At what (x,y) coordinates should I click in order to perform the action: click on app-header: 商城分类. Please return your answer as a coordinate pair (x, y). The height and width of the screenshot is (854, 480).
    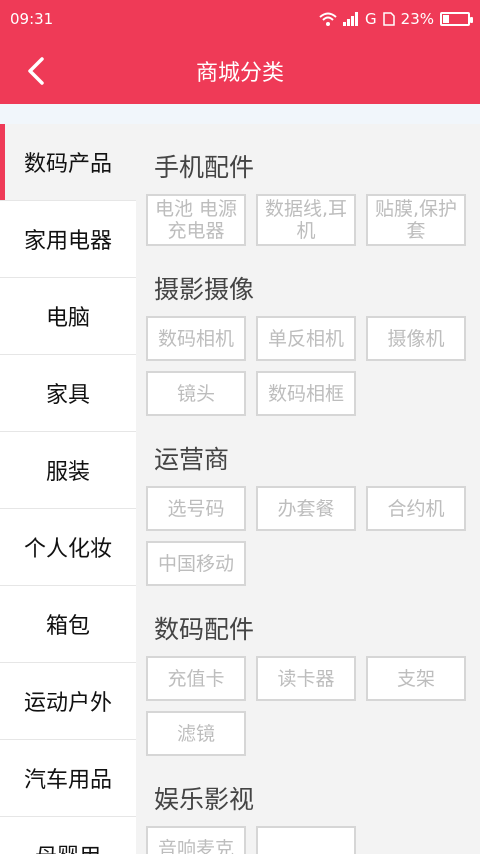
    Looking at the image, I should click on (240, 71).